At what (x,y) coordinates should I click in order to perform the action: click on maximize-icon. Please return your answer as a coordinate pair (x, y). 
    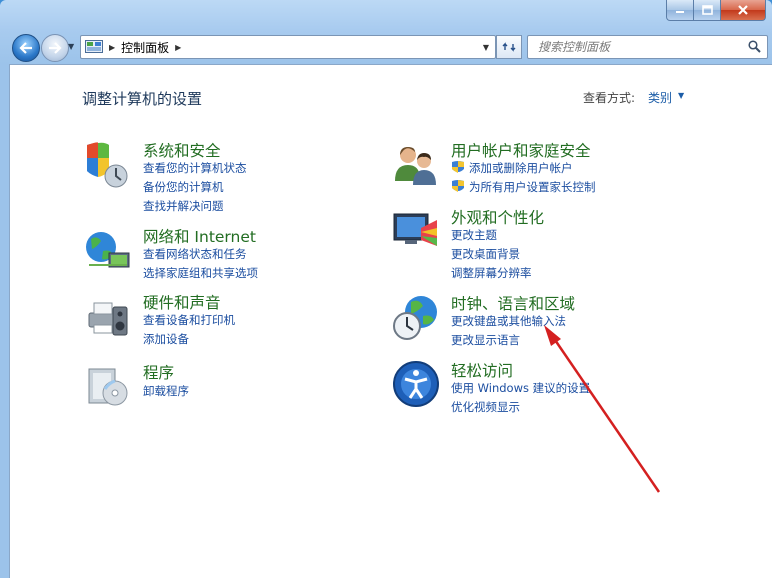
    Looking at the image, I should click on (707, 10).